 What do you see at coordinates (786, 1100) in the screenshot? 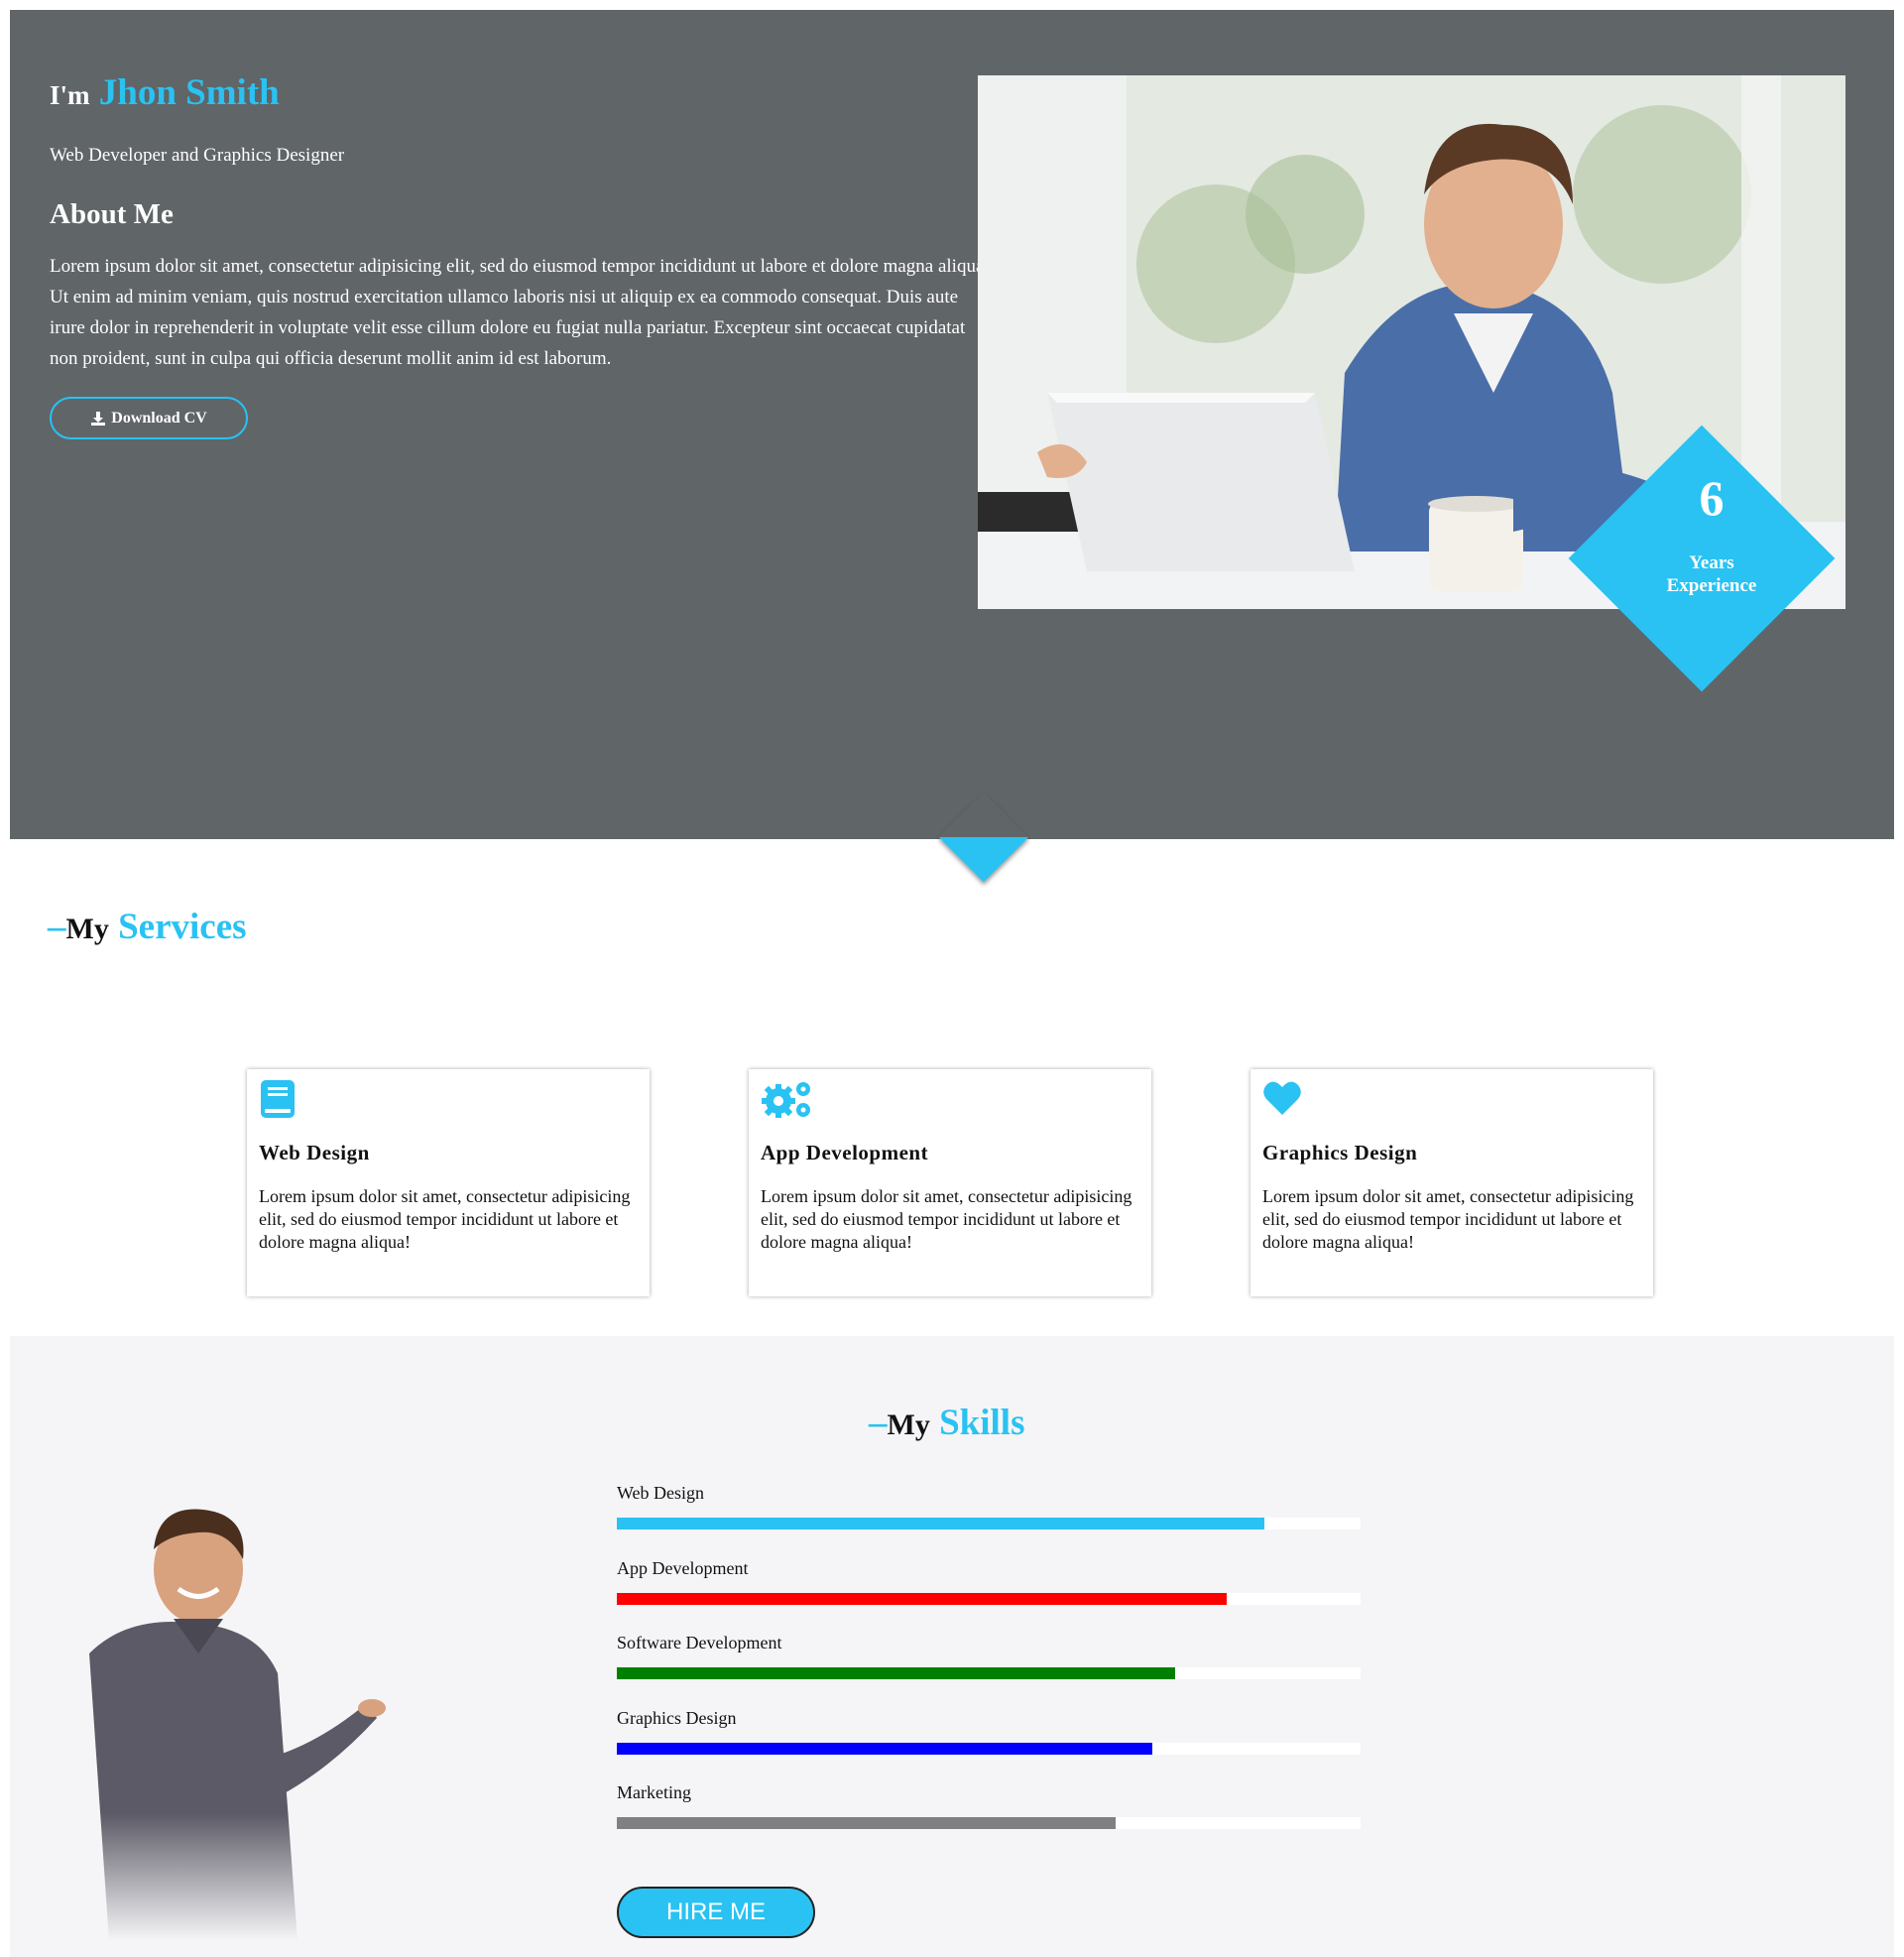
I see `gears-icon` at bounding box center [786, 1100].